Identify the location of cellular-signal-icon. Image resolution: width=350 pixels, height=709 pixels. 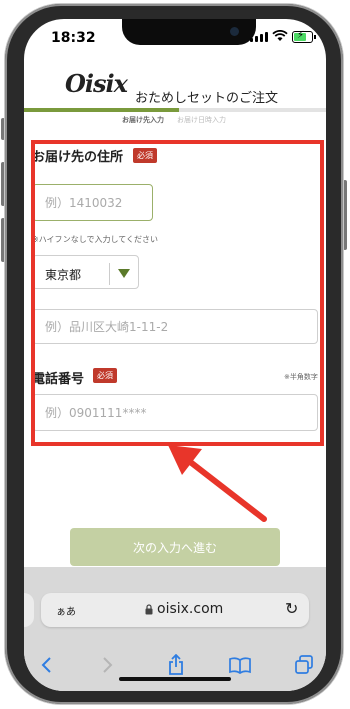
(259, 37).